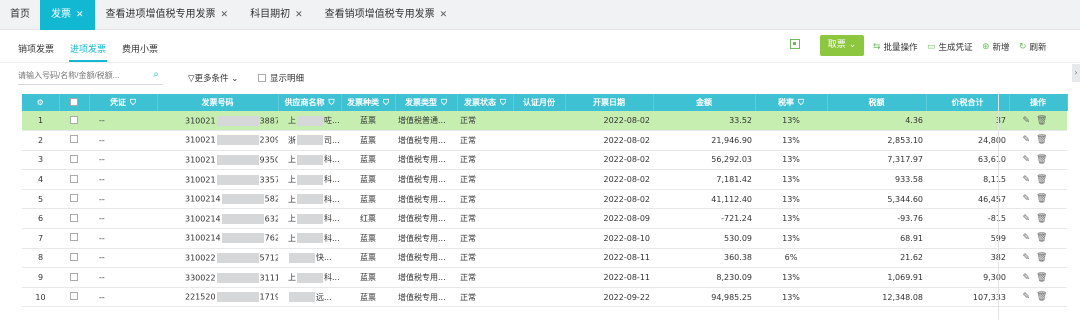 This screenshot has width=1080, height=320. Describe the element at coordinates (36, 48) in the screenshot. I see `subtab-sales-invoice: 销项发票` at that location.